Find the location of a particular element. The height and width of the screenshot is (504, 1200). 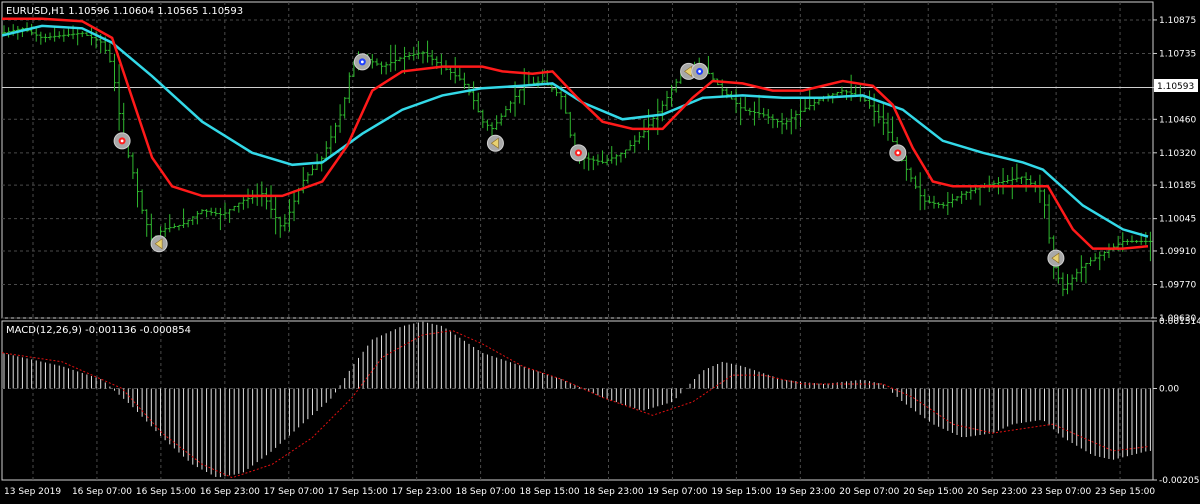

time-axis-label: 19 Sep 15:00 is located at coordinates (741, 492).